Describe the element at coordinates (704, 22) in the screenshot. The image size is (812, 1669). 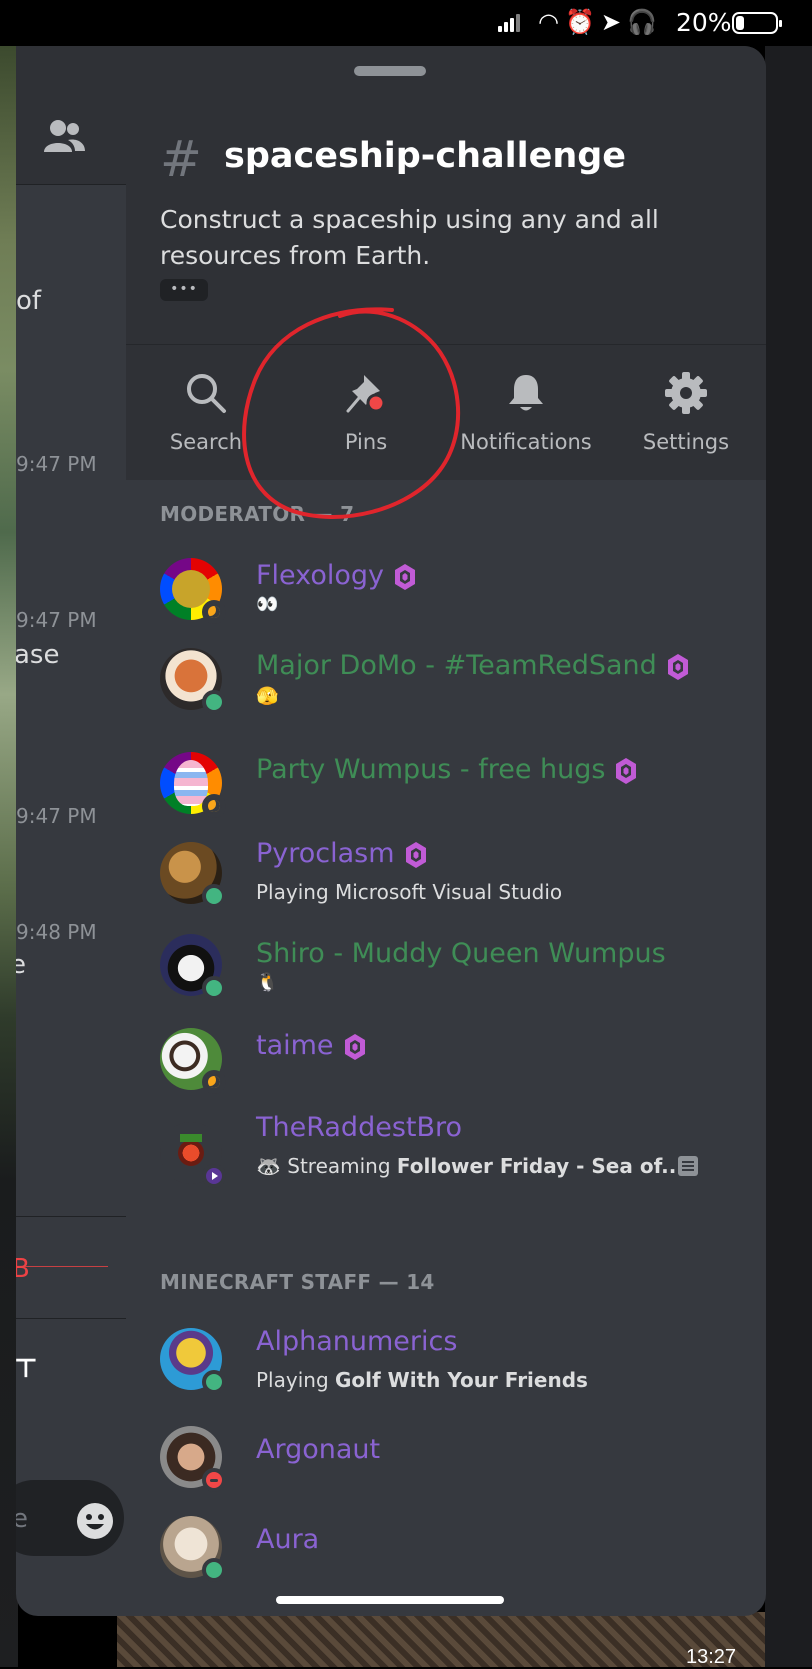
I see `battery-percent: 20%` at that location.